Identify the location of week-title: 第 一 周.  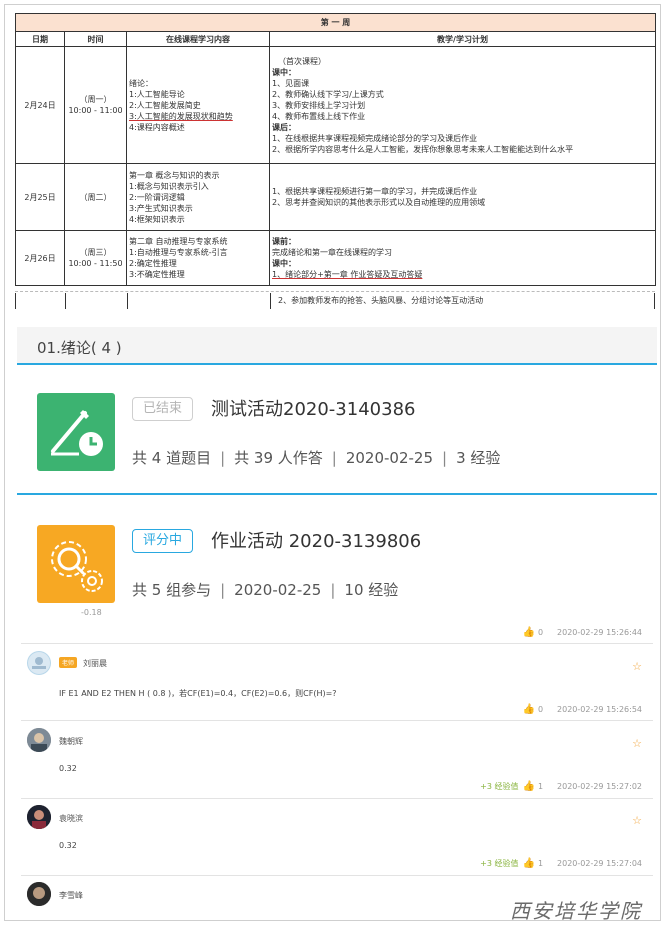
(335, 22).